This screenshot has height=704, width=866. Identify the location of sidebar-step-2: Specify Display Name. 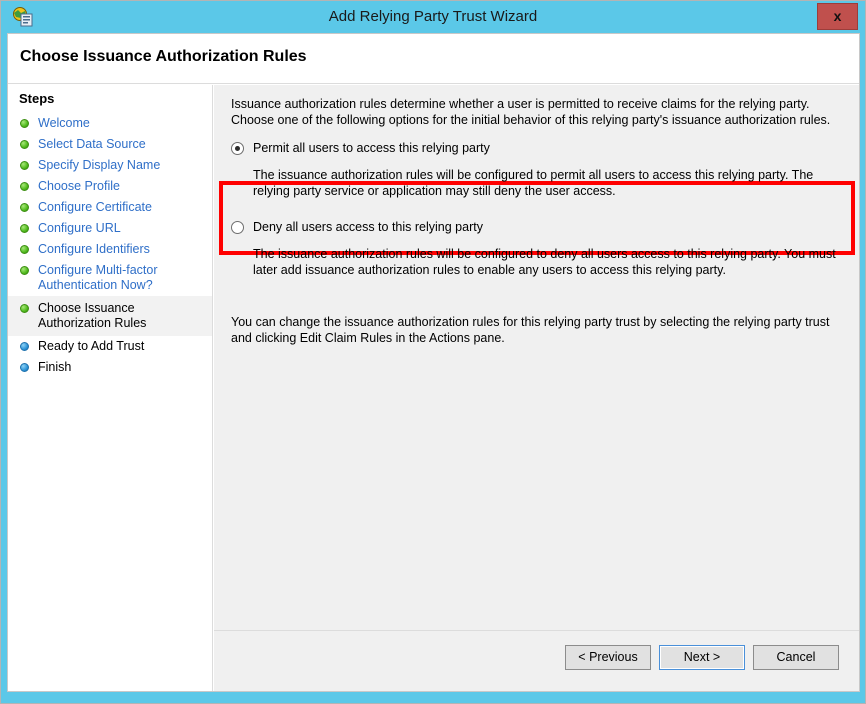
(110, 165).